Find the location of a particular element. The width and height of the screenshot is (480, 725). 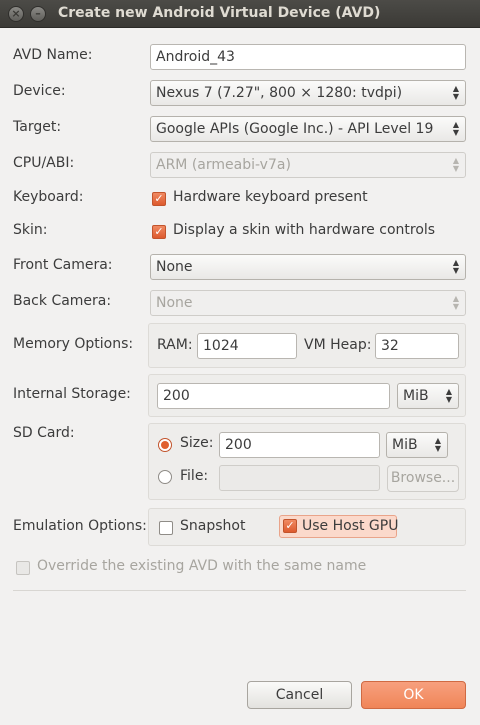

sd-size-unit-select: MiB ▲ ▼ is located at coordinates (417, 445).